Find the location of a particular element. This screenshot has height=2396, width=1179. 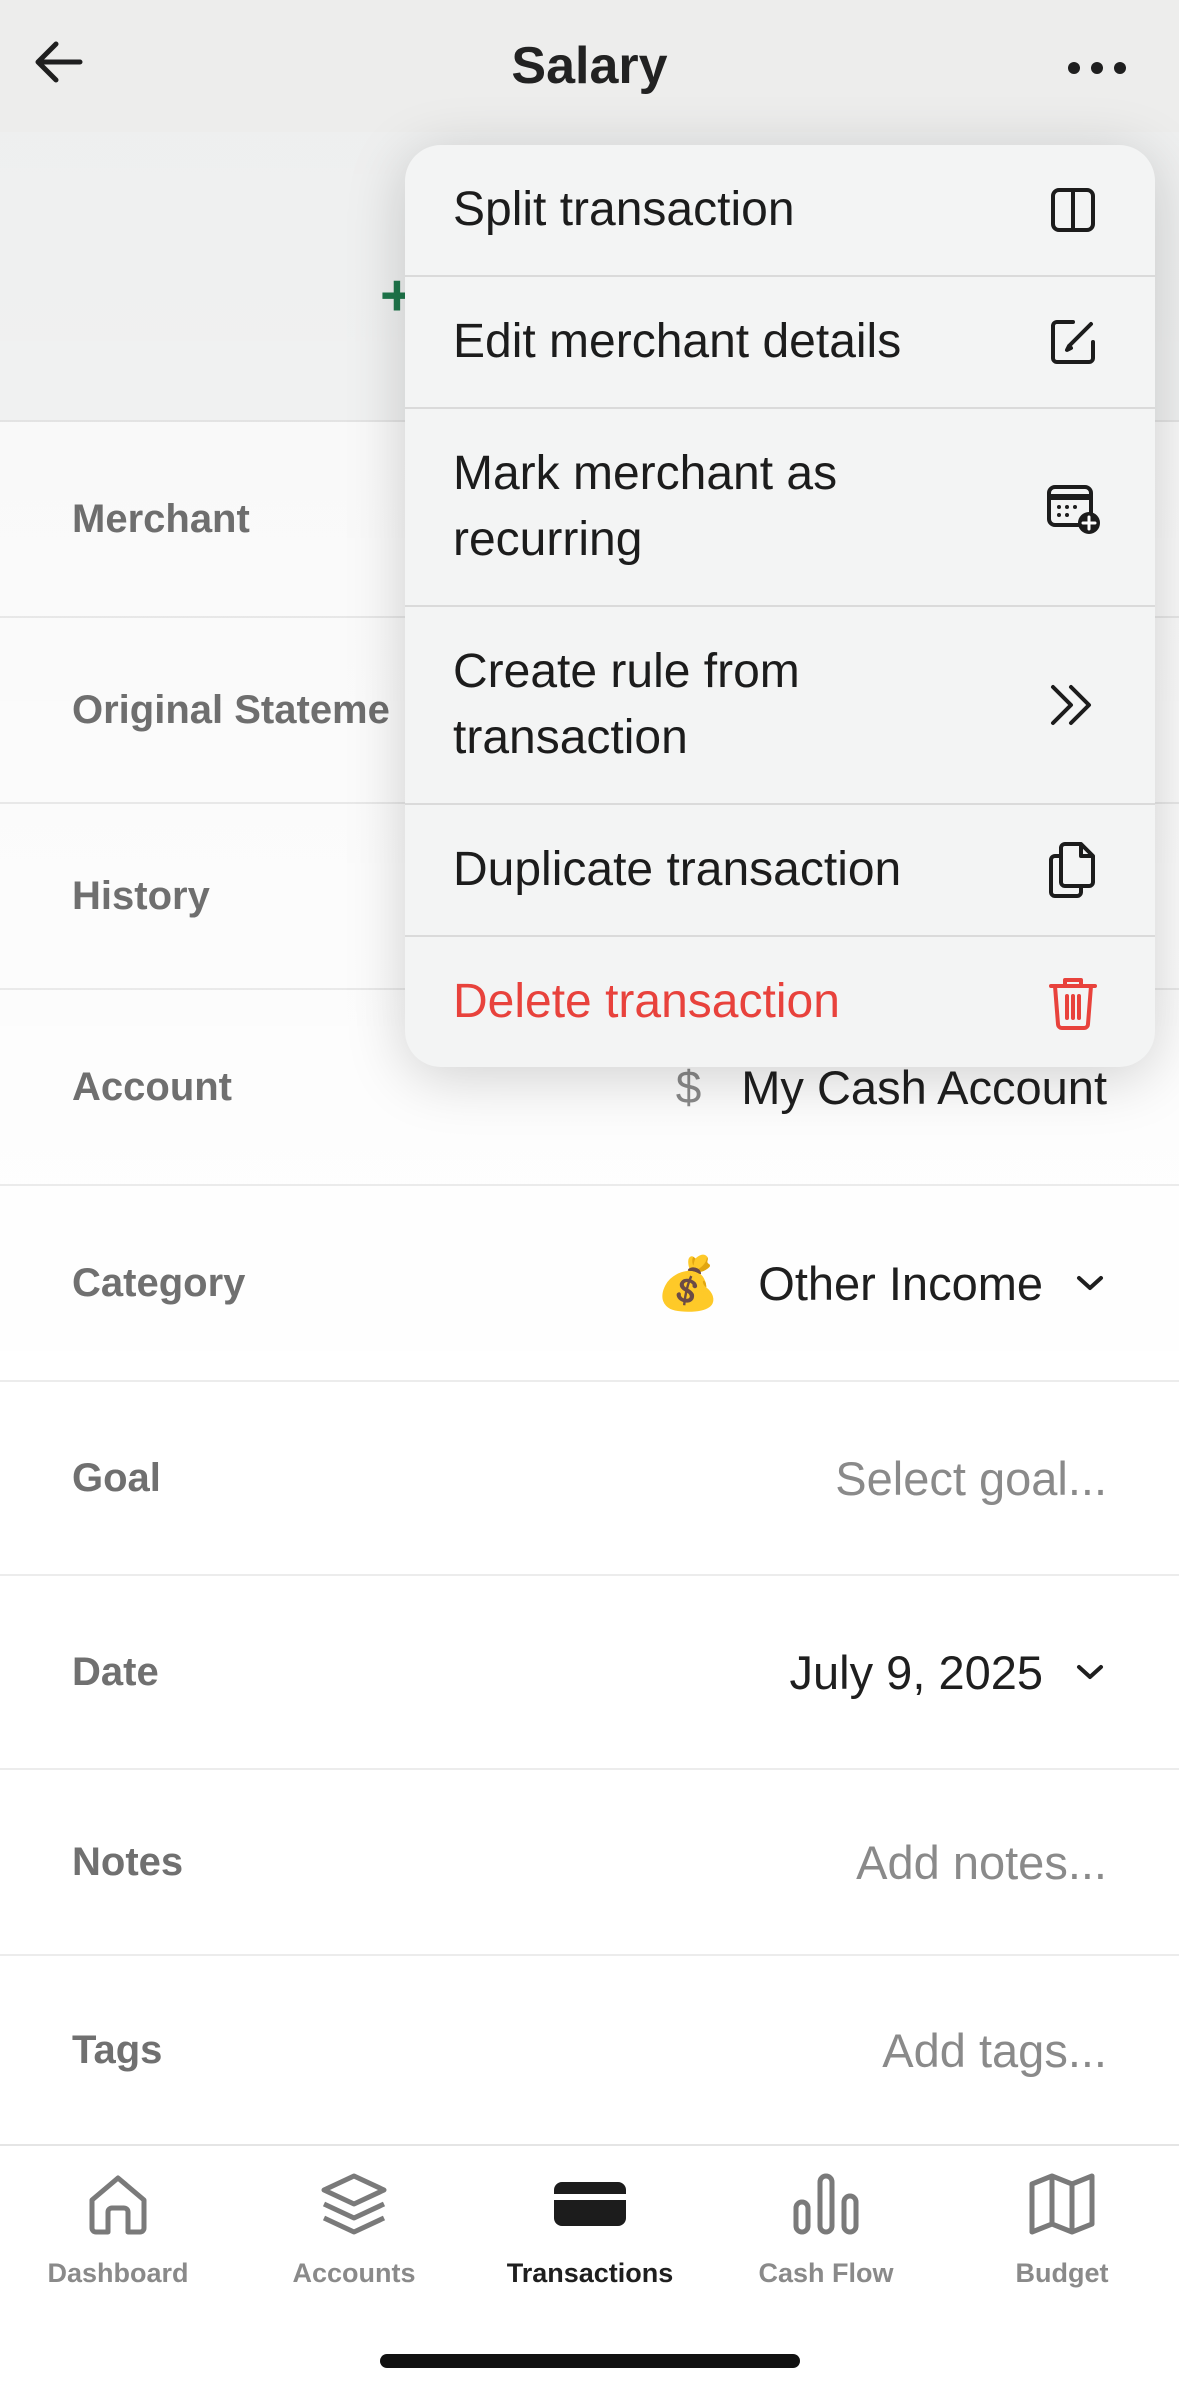

date-value: July 9, 2025 is located at coordinates (948, 1672).